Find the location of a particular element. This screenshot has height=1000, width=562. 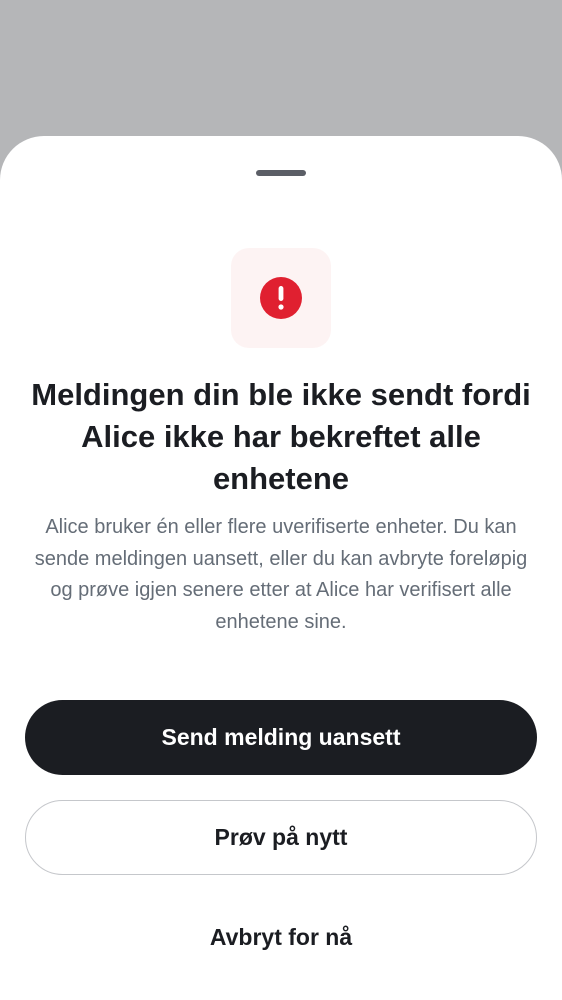

retry-button: Prøv på nytt is located at coordinates (281, 837).